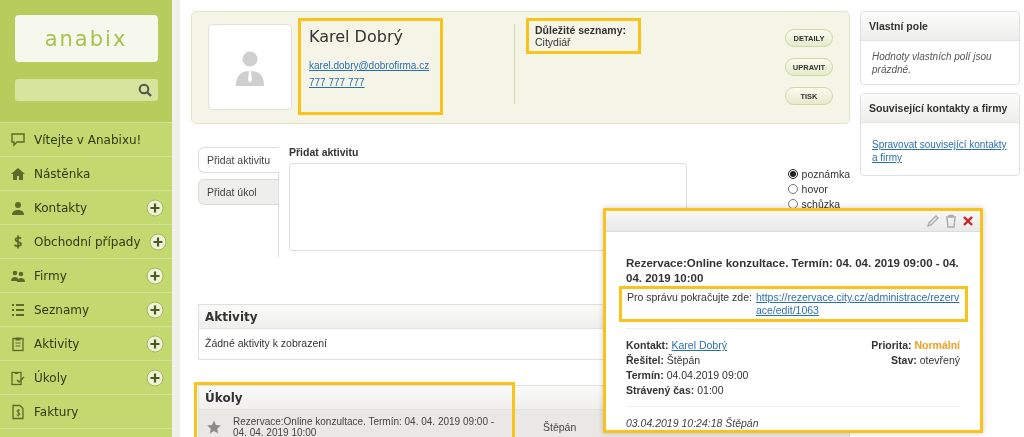 The height and width of the screenshot is (437, 1024). Describe the element at coordinates (86, 412) in the screenshot. I see `menu-item: Faktury` at that location.